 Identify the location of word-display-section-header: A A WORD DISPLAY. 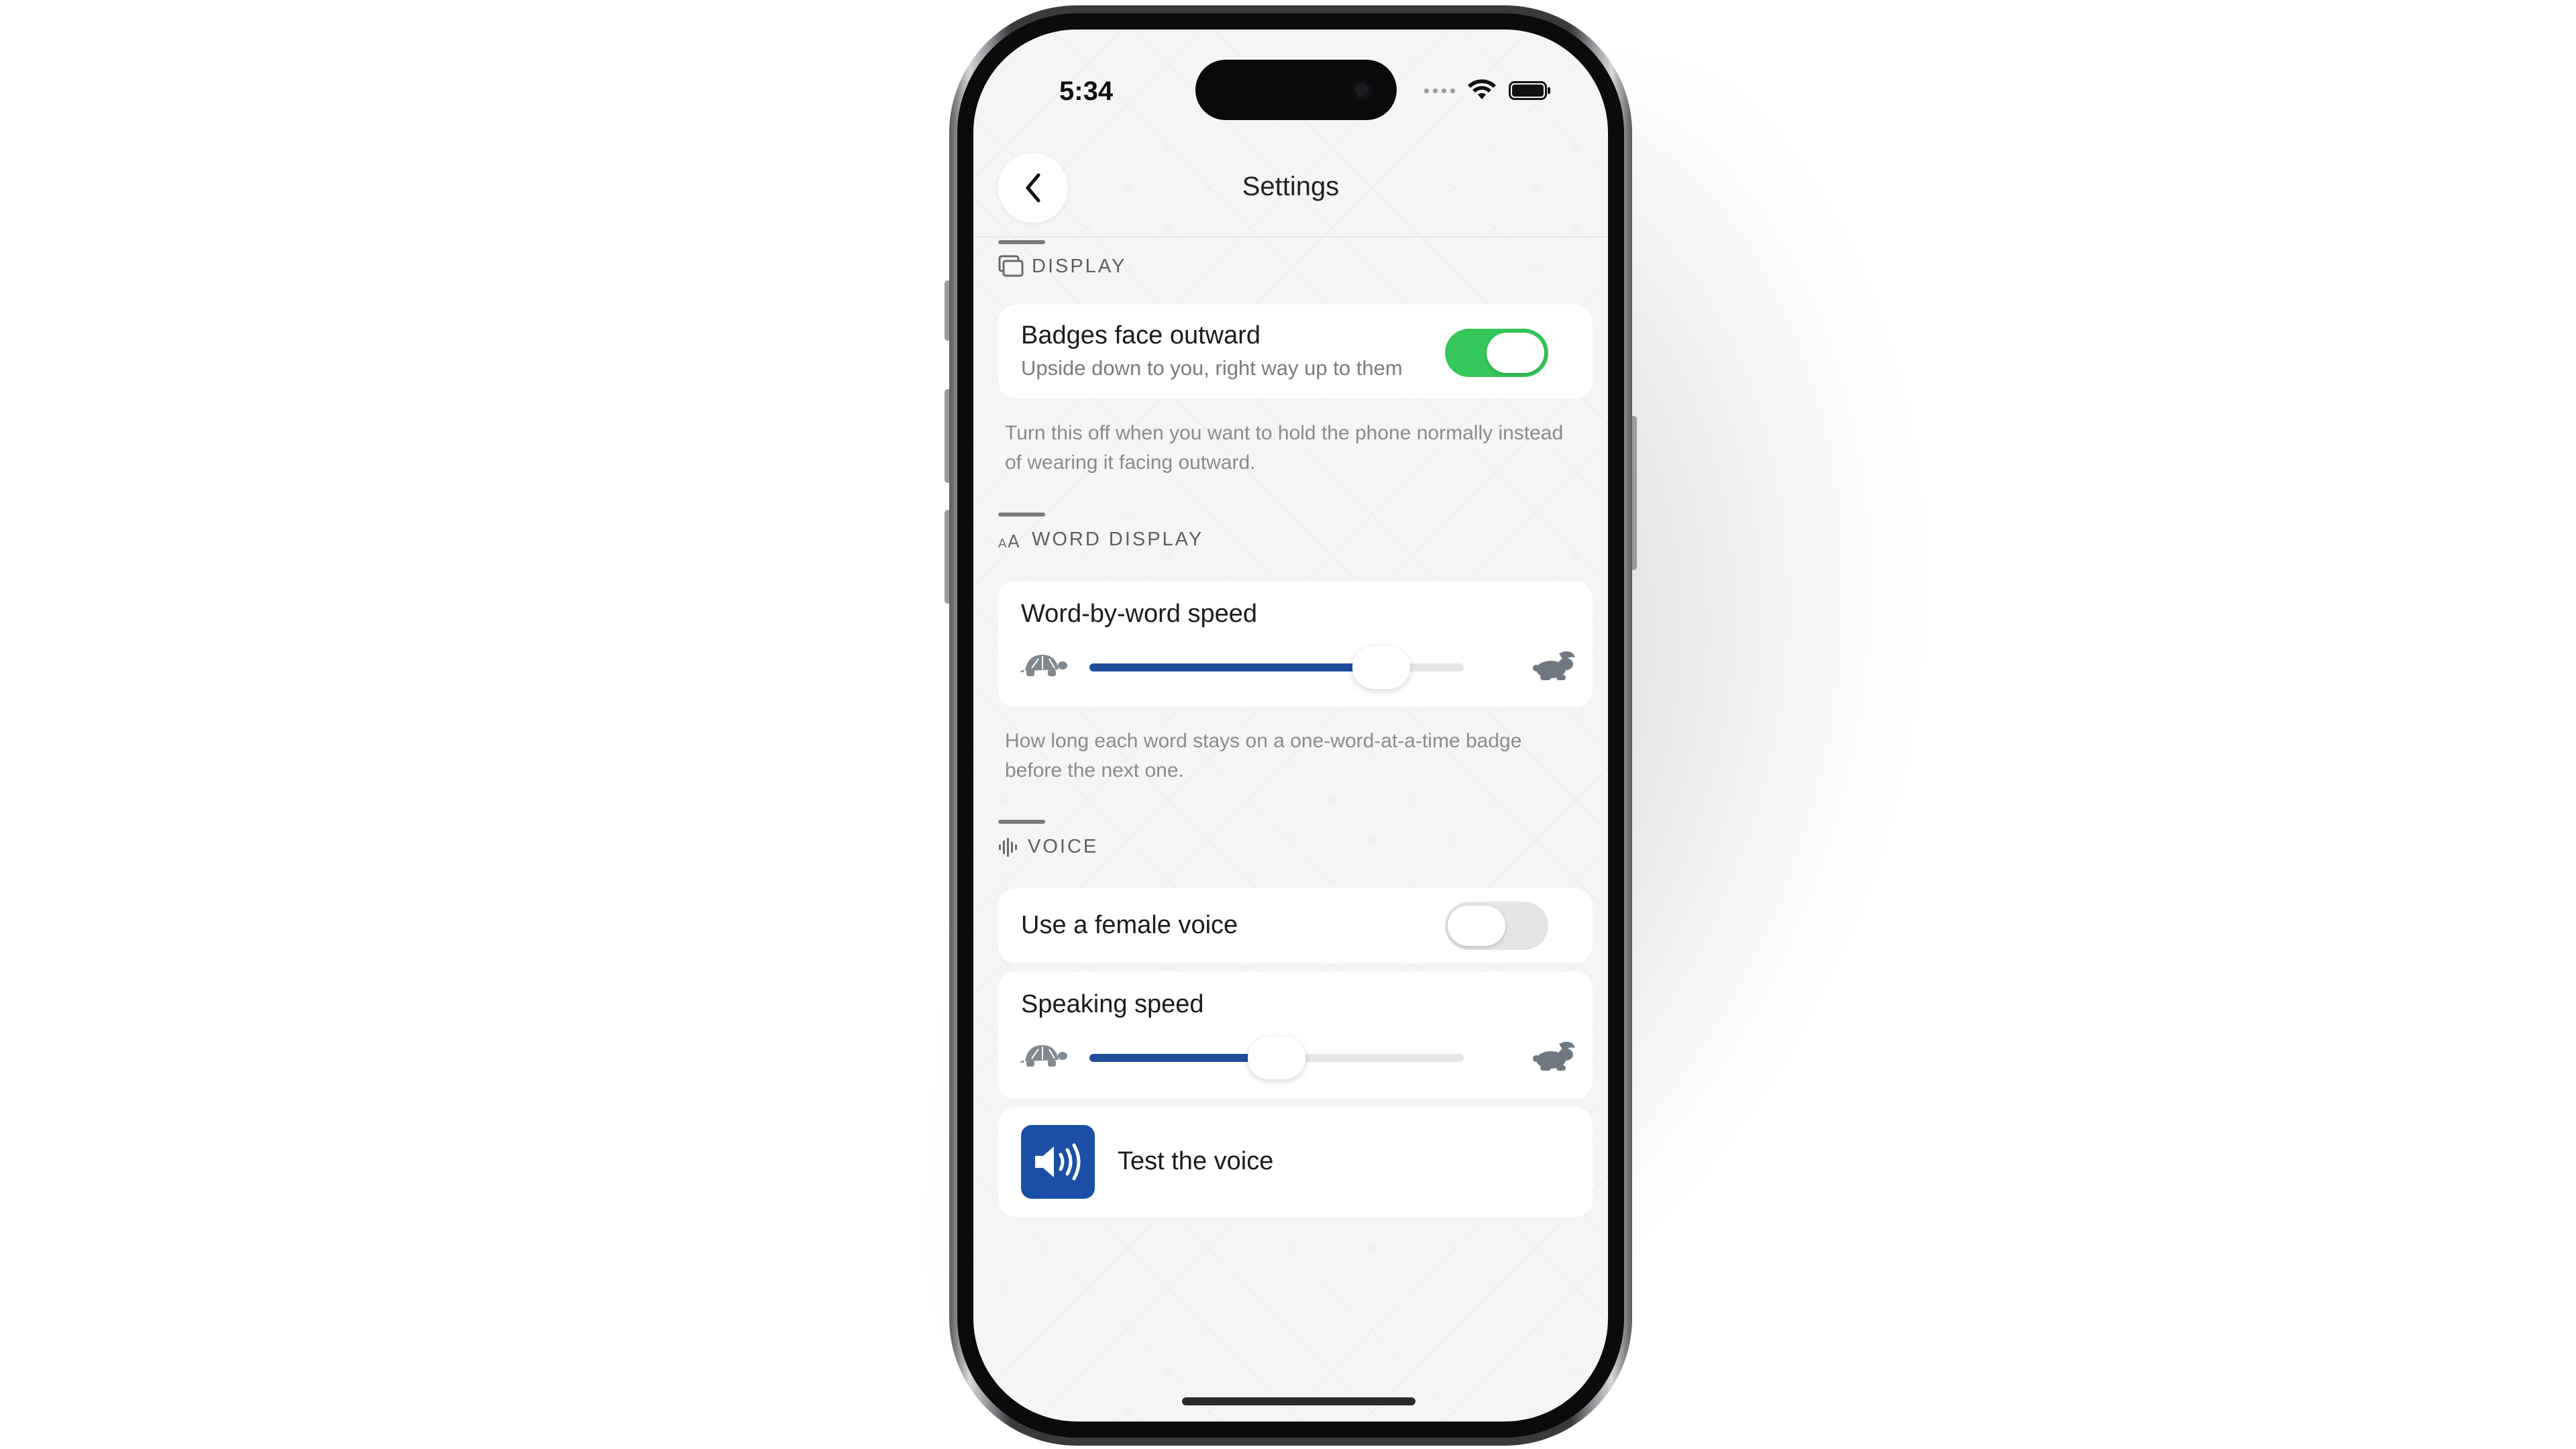
(1100, 540).